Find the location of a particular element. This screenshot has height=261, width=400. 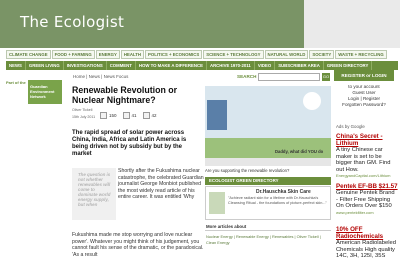

nav-waste-recycling: WASTE + RECYCLING is located at coordinates (361, 54).